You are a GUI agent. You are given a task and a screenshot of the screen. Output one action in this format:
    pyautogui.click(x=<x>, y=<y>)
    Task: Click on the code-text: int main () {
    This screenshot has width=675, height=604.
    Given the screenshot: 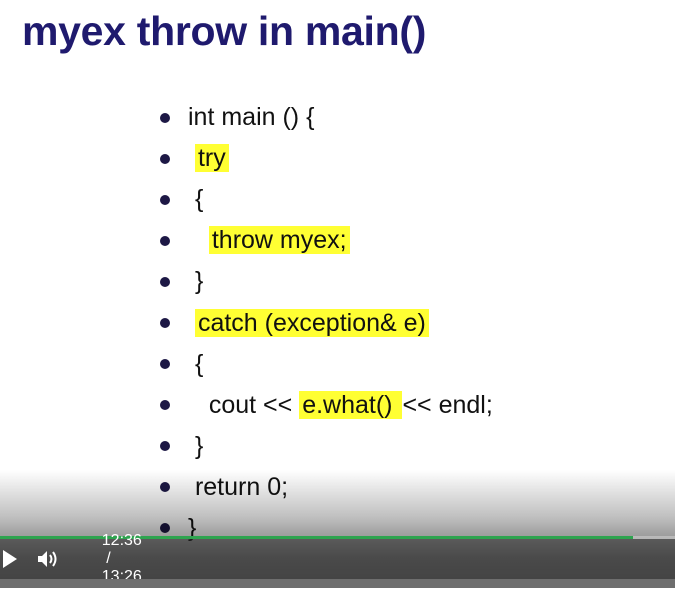 What is the action you would take?
    pyautogui.click(x=251, y=117)
    